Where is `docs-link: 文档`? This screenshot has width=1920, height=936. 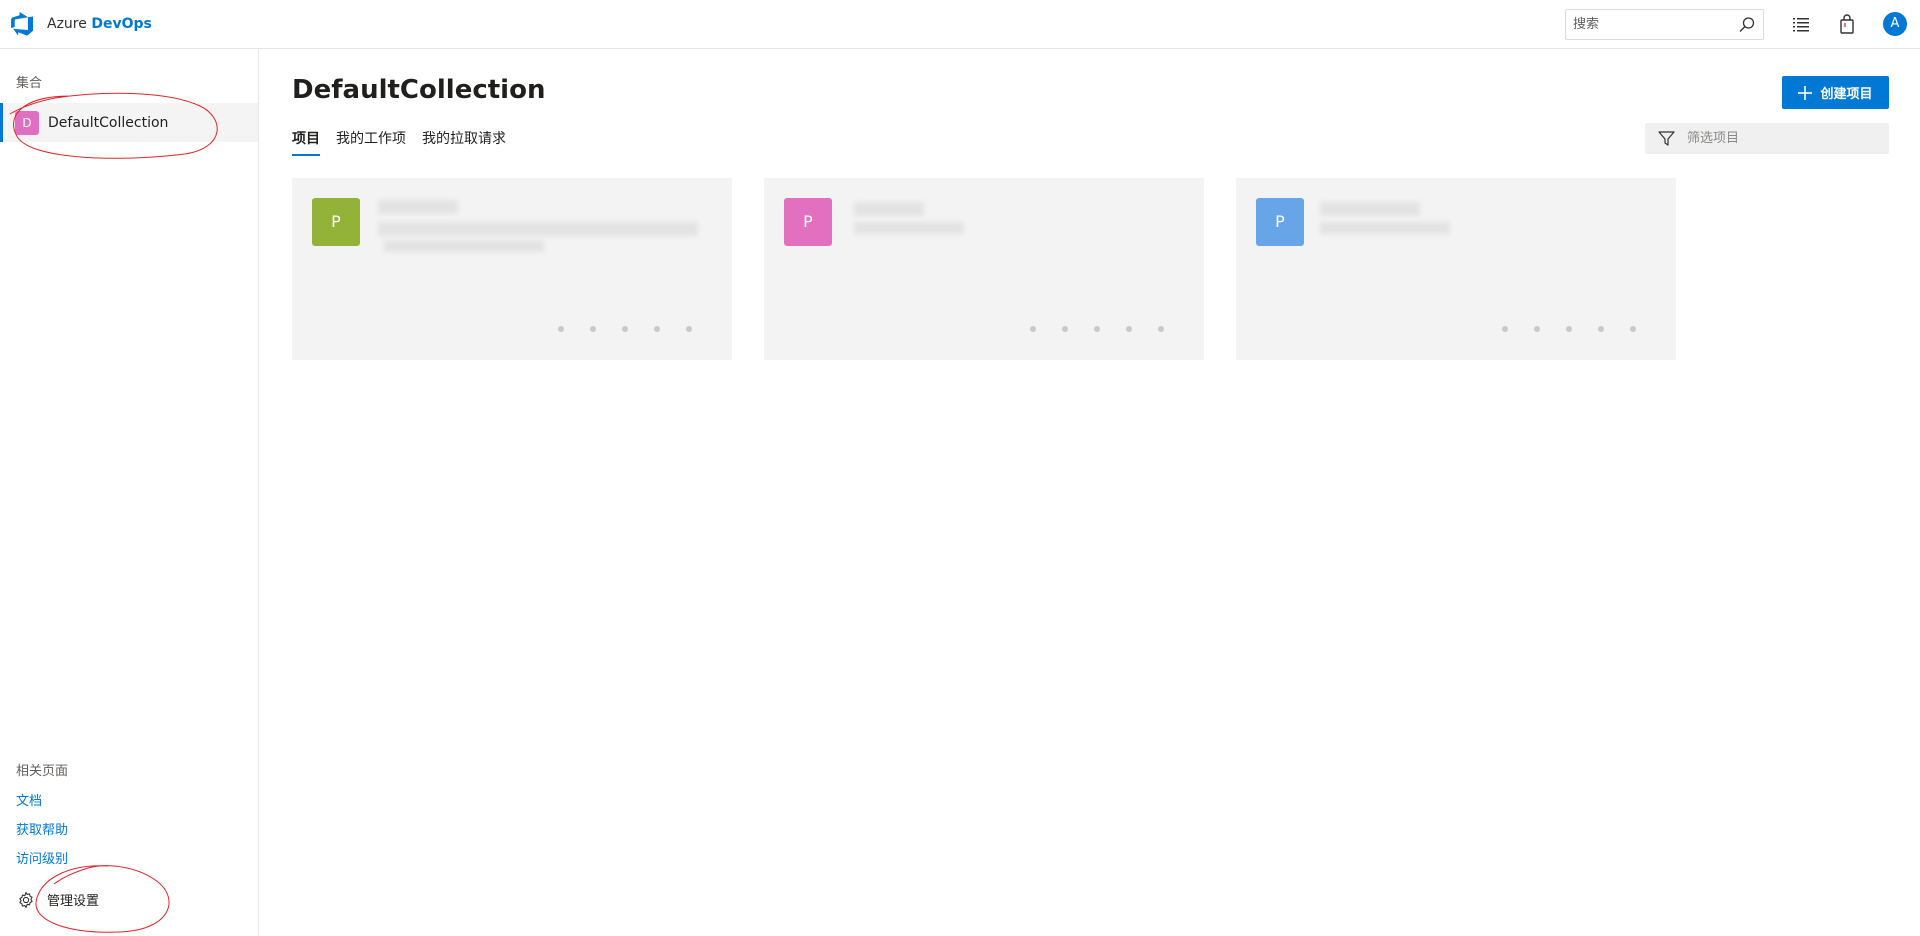 docs-link: 文档 is located at coordinates (29, 799).